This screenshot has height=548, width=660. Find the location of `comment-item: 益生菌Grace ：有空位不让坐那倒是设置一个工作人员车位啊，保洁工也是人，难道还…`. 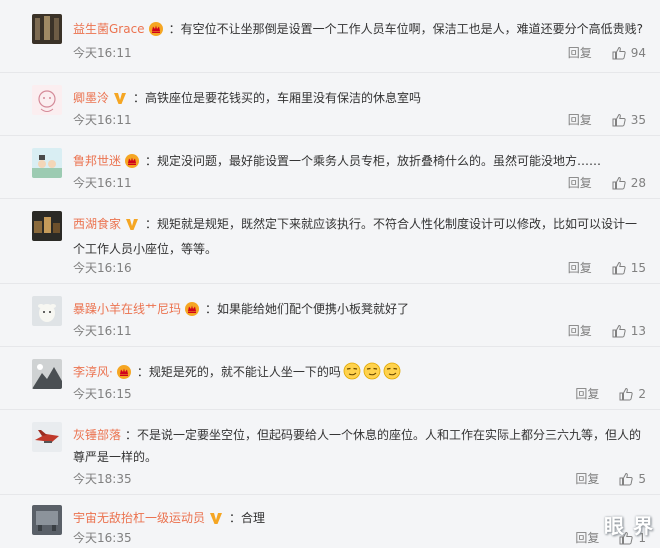

comment-item: 益生菌Grace ：有空位不让坐那倒是设置一个工作人员车位啊，保洁工也是人，难道还… is located at coordinates (330, 36).